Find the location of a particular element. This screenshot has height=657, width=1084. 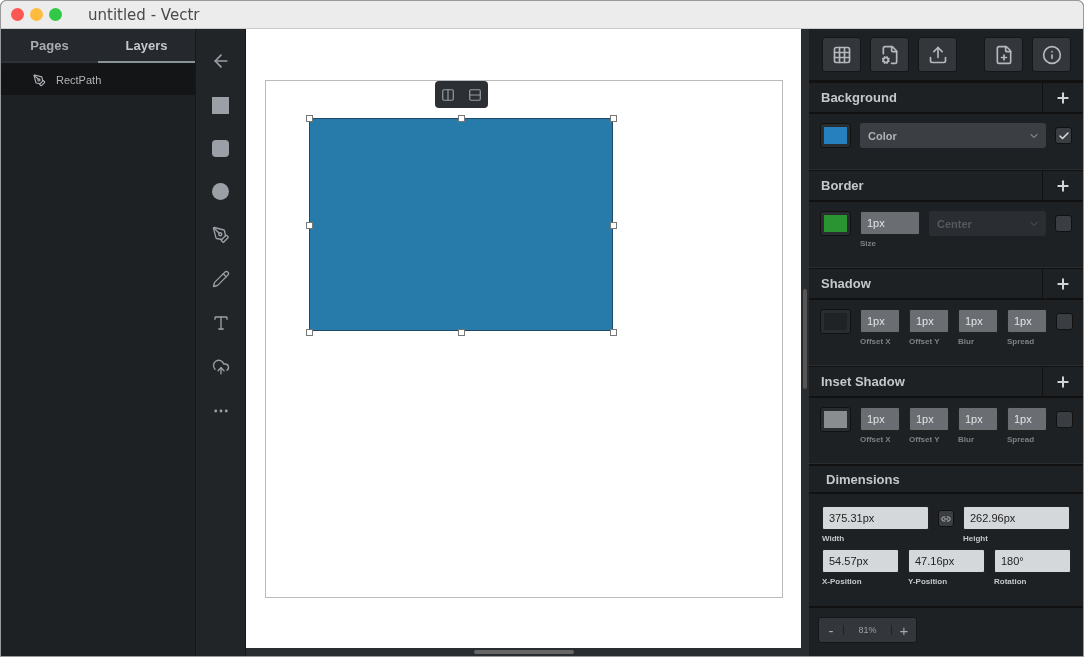

section-title: Dimensions is located at coordinates (946, 479).